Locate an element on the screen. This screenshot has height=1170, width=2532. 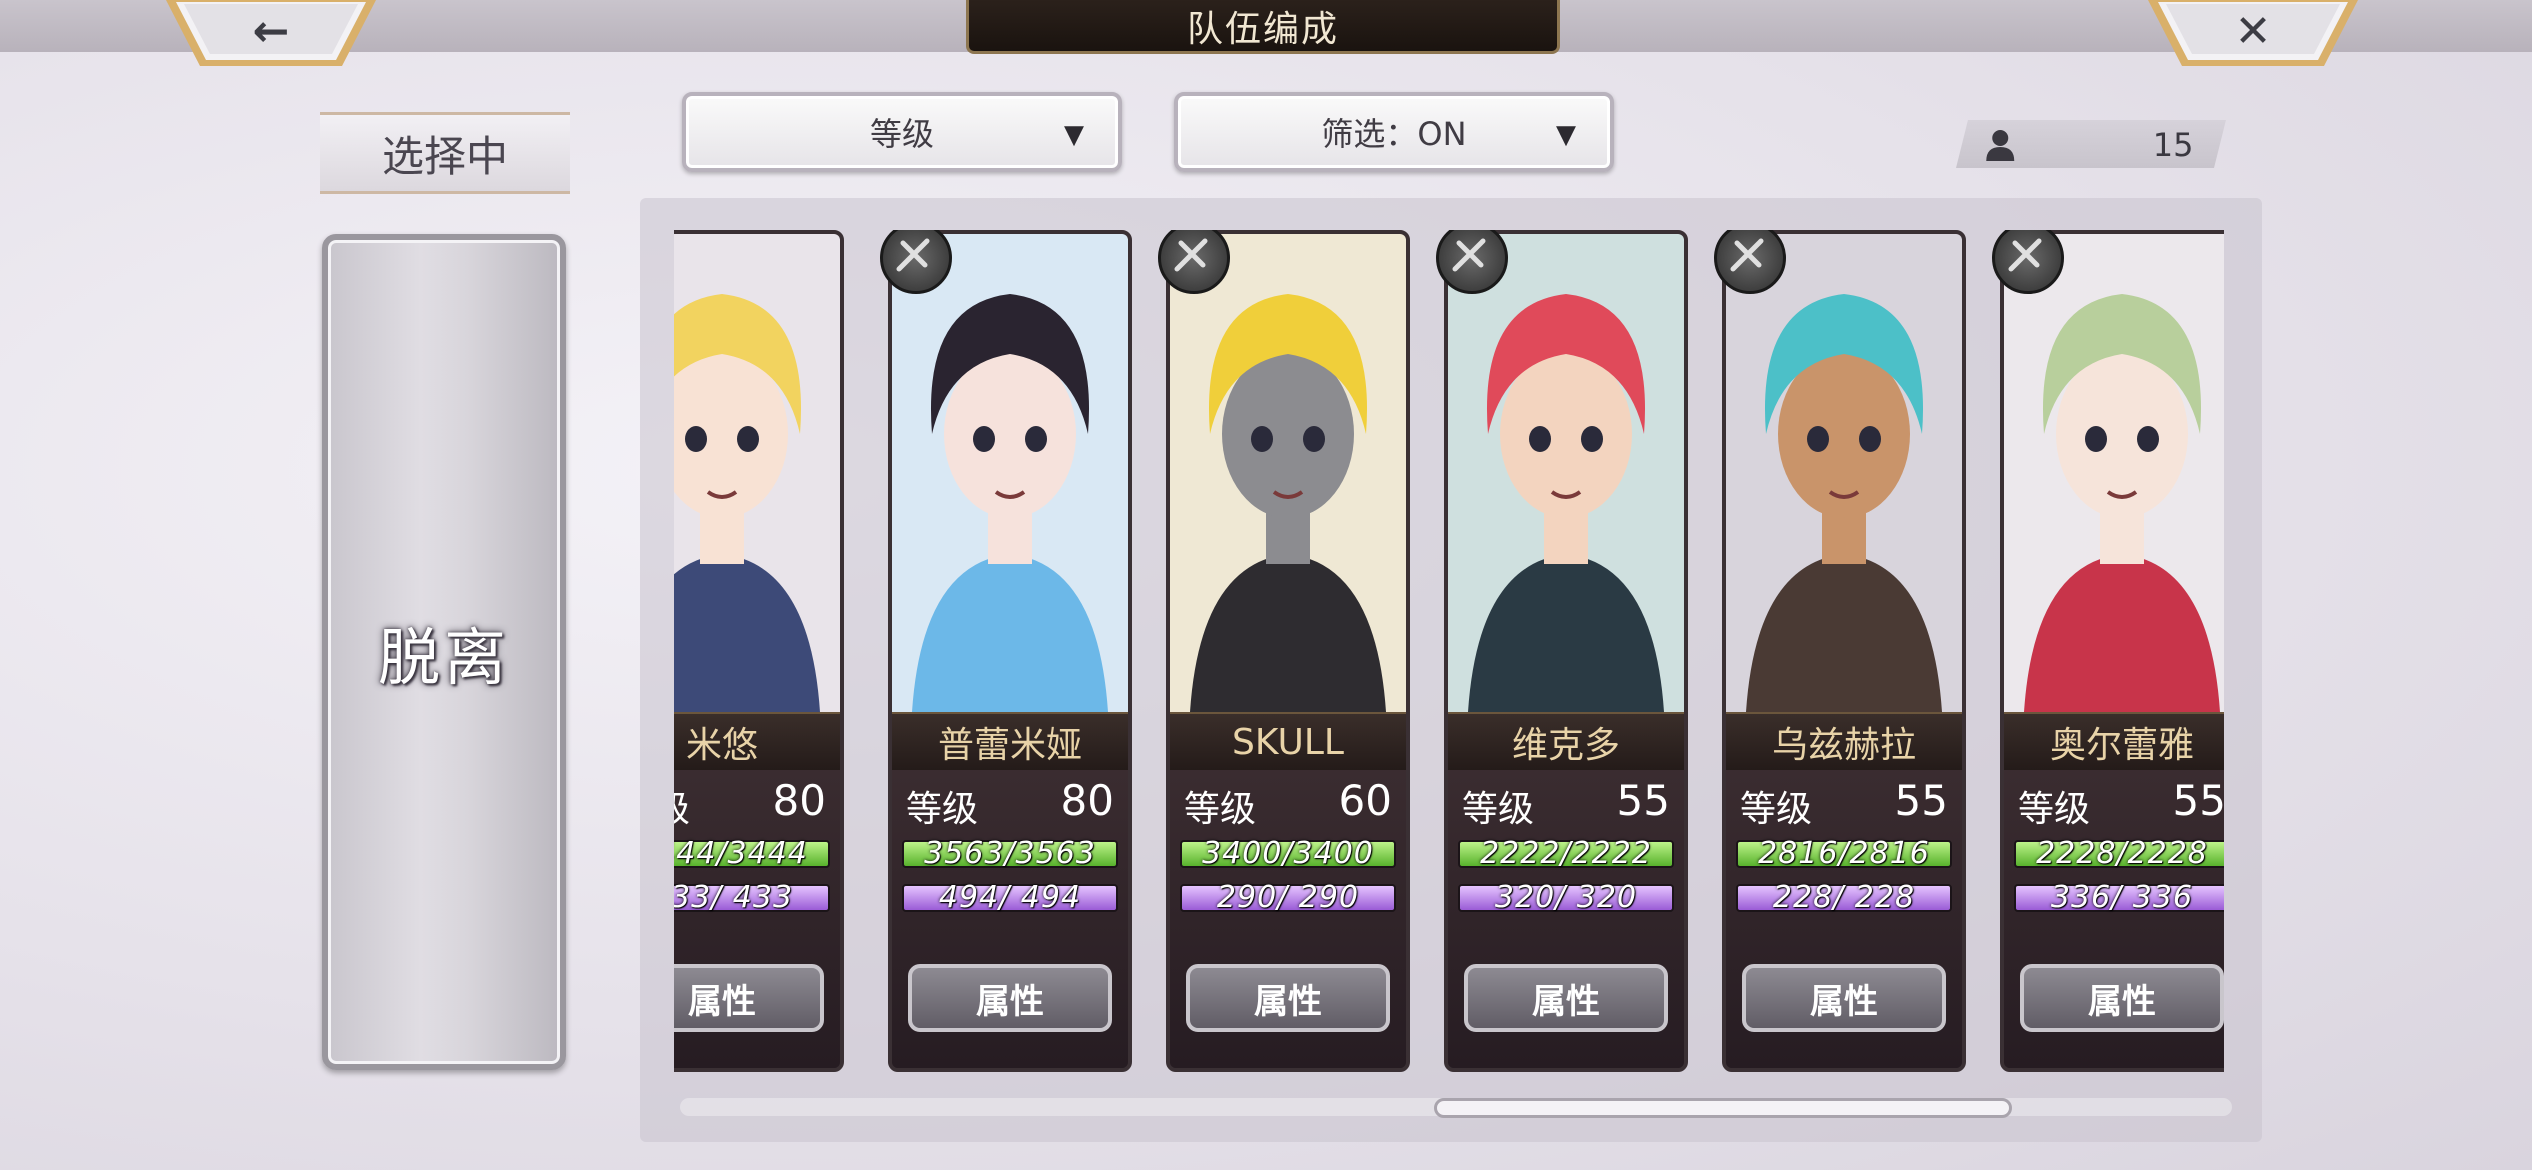
mp-value: 494/ 494 is located at coordinates (1010, 897).